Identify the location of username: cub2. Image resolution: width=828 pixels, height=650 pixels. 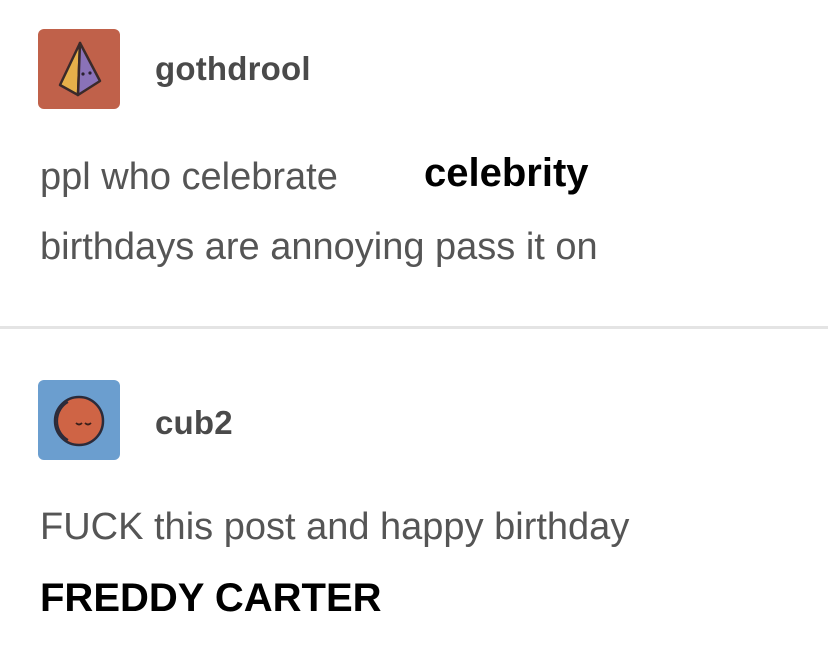
(194, 423).